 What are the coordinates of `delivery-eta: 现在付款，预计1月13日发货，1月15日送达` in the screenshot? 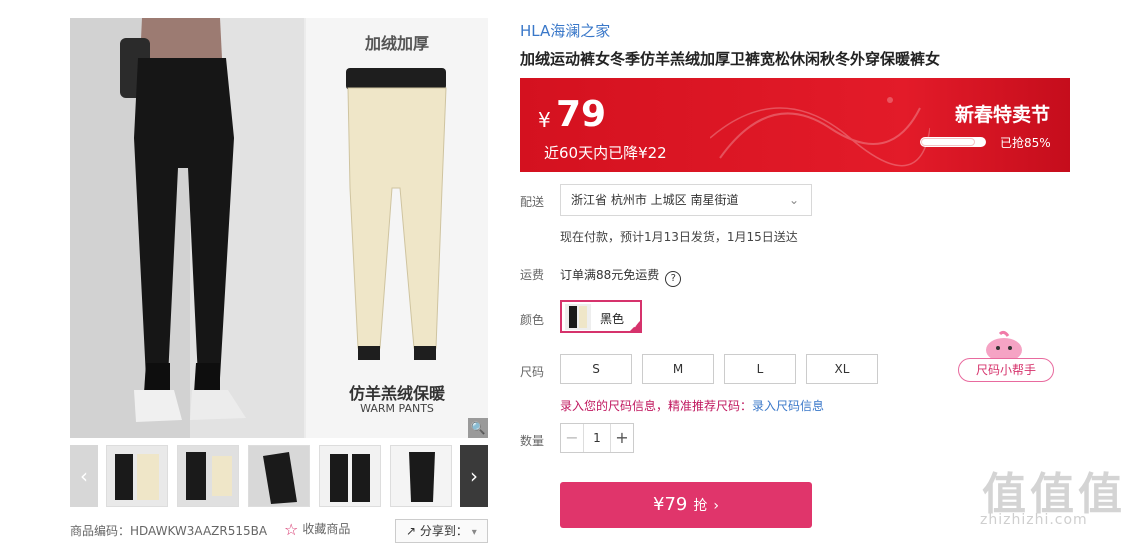 It's located at (679, 237).